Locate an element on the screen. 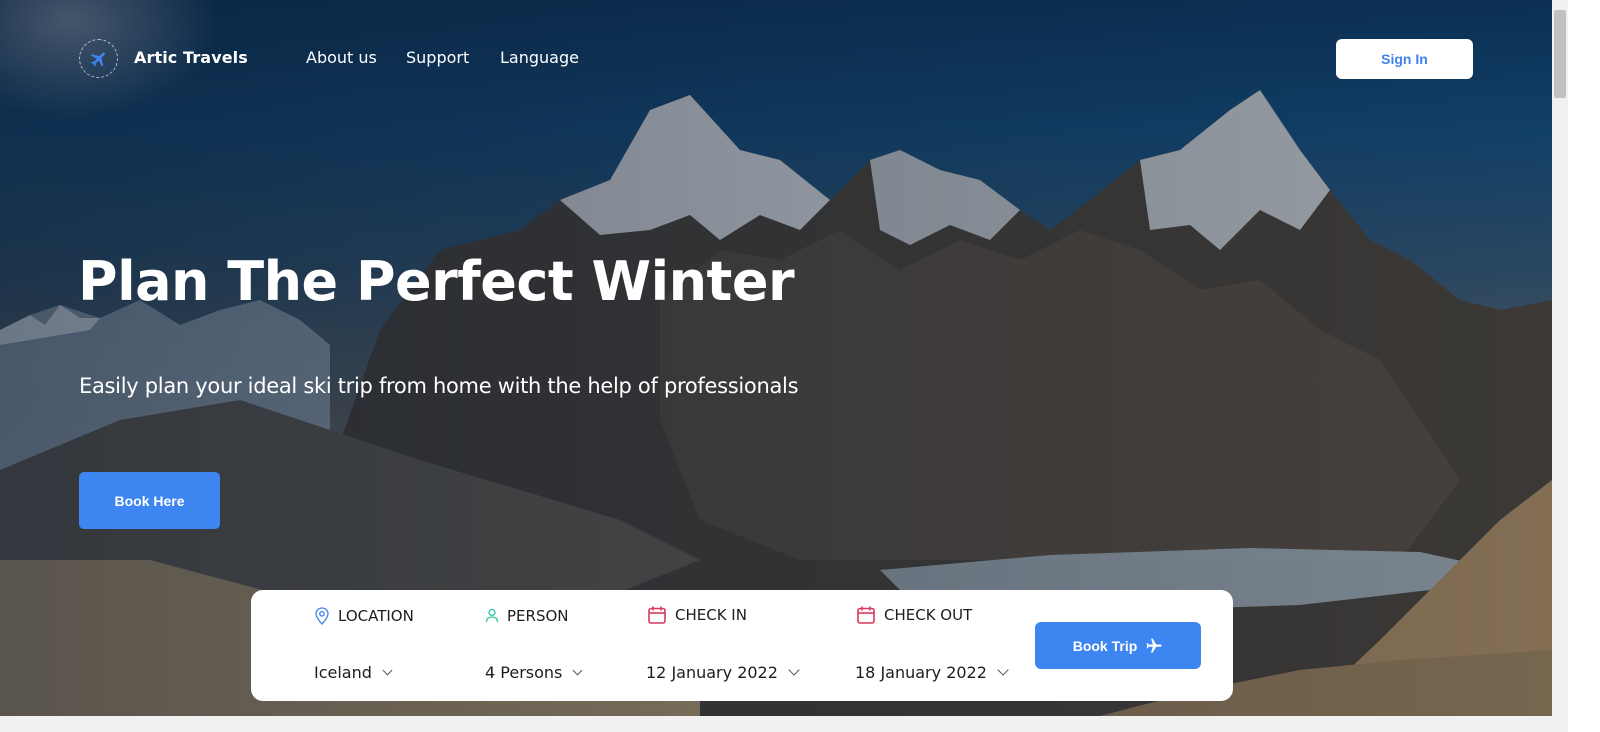 The width and height of the screenshot is (1600, 732). check-out-label-text: CHECK OUT is located at coordinates (928, 615).